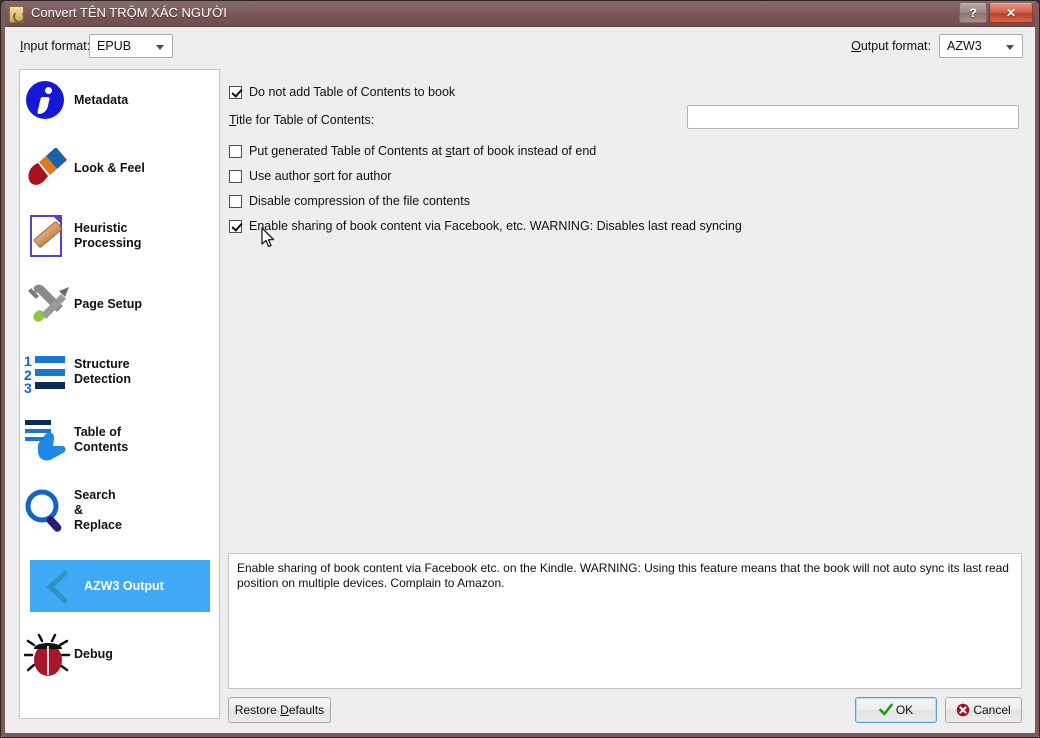 The width and height of the screenshot is (1040, 738). I want to click on sidebar-item-search-replace: Search & Replace, so click(119, 510).